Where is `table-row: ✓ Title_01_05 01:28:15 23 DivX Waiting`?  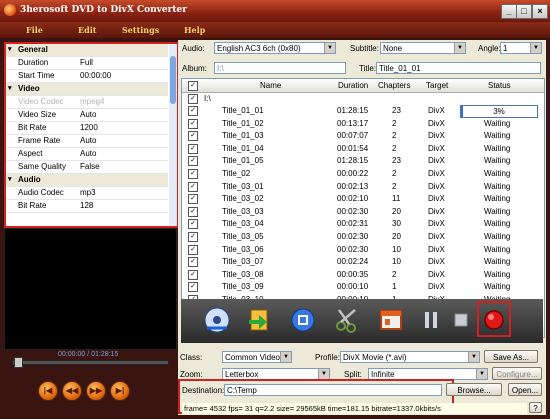
table-row: ✓ Title_01_05 01:28:15 23 DivX Waiting is located at coordinates (363, 161).